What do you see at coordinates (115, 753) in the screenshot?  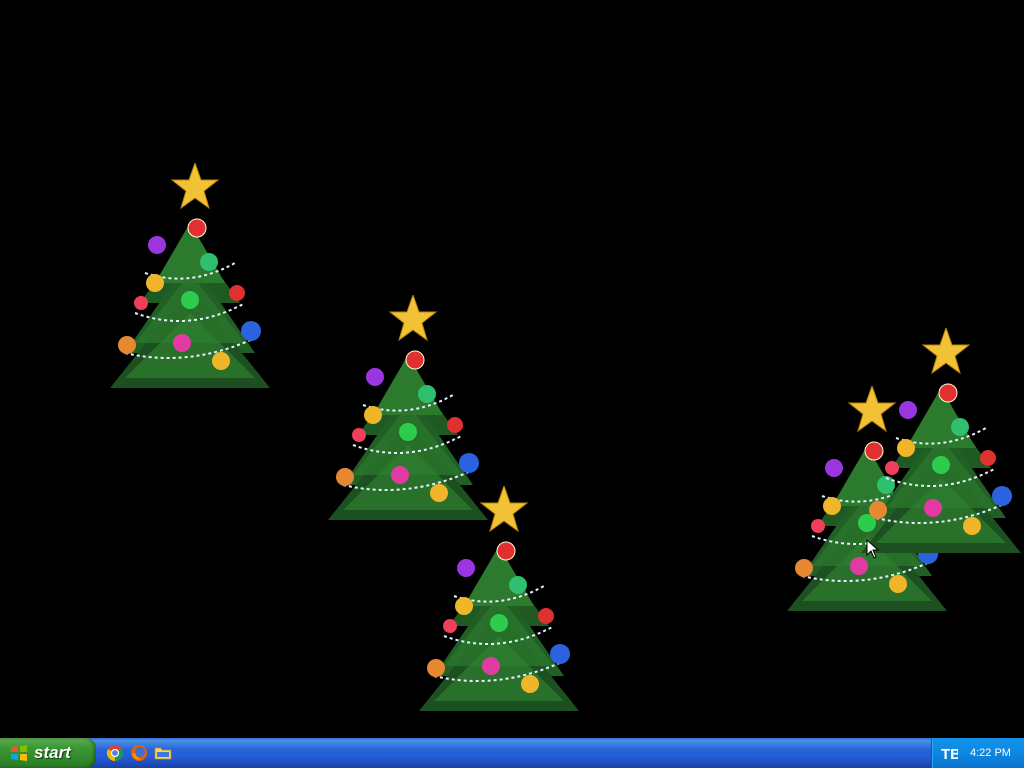 I see `chrome-icon` at bounding box center [115, 753].